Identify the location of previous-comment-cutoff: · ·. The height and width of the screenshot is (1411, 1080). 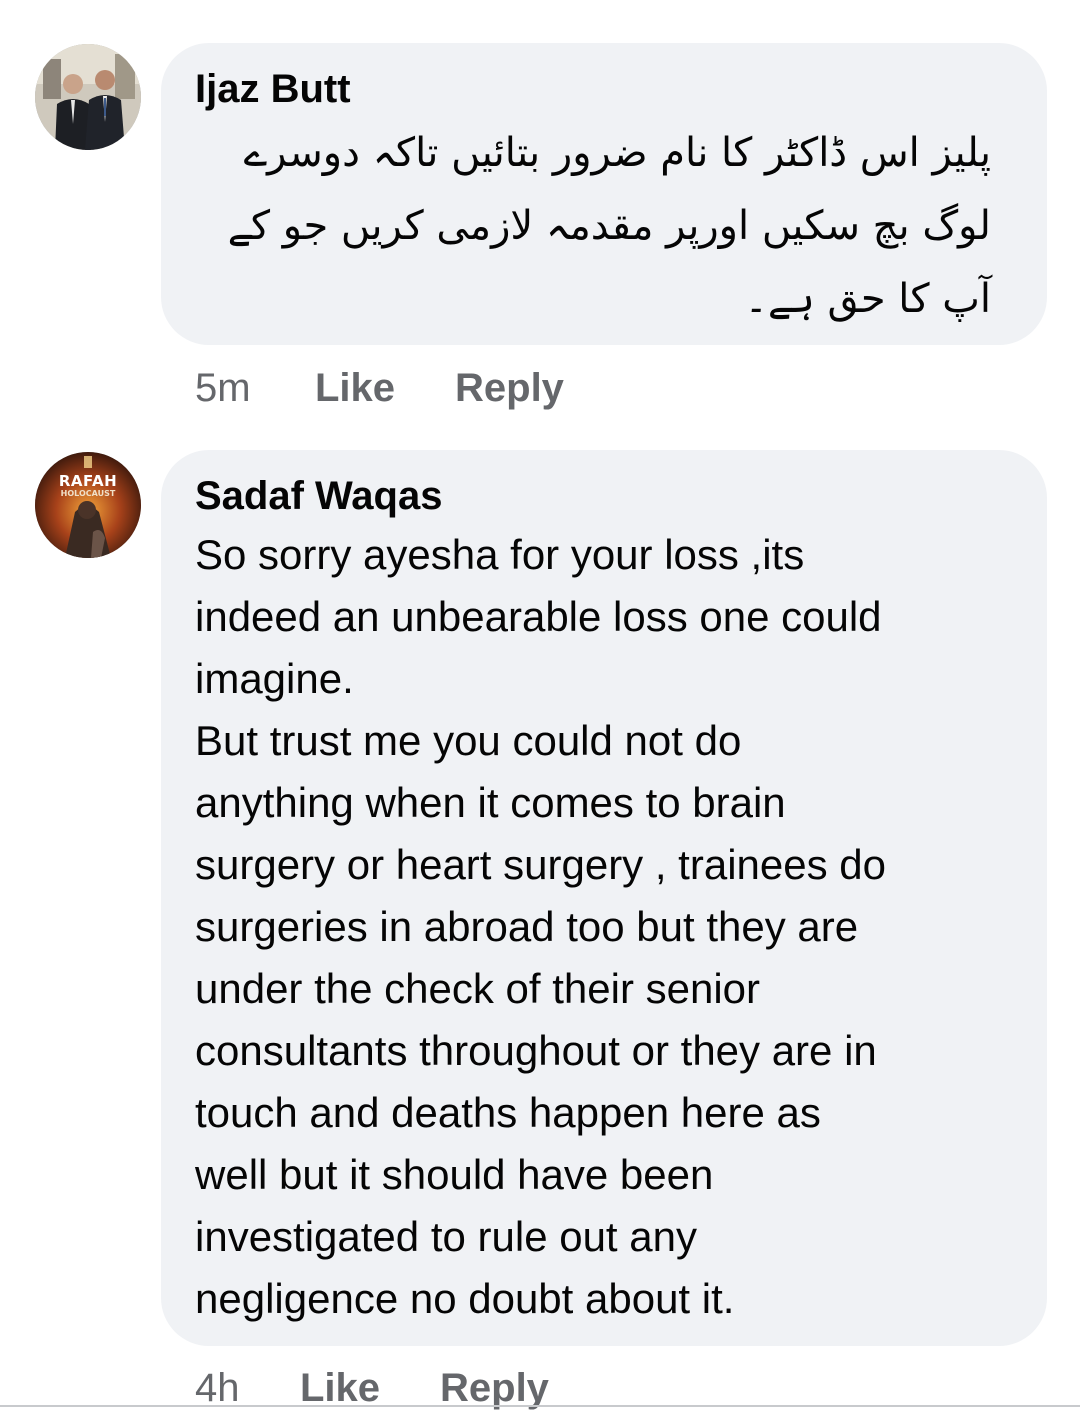
(540, 7).